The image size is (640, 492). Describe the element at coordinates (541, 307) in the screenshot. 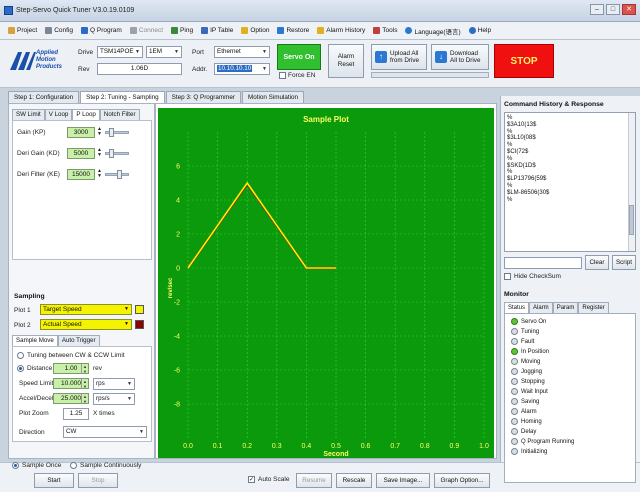

I see `tab-alarm: Alarm` at that location.